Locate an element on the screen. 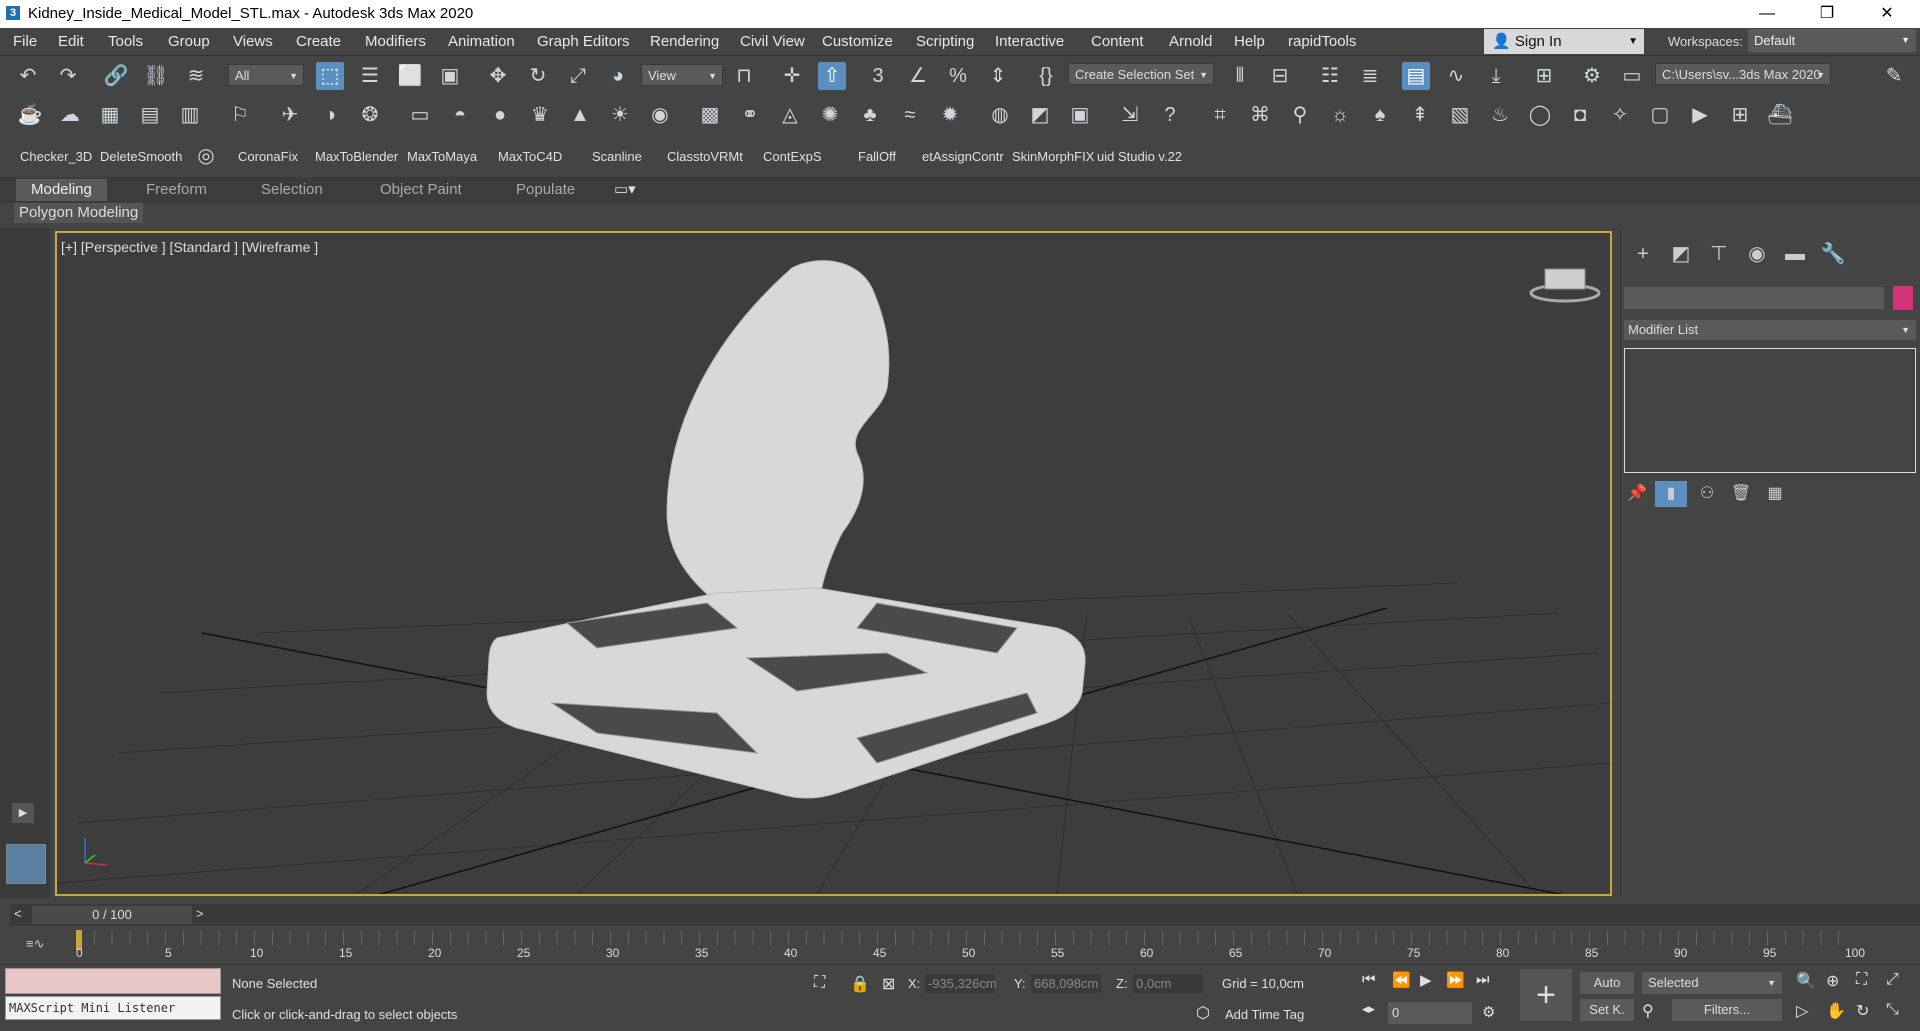  list-icon: ▤ is located at coordinates (150, 115).